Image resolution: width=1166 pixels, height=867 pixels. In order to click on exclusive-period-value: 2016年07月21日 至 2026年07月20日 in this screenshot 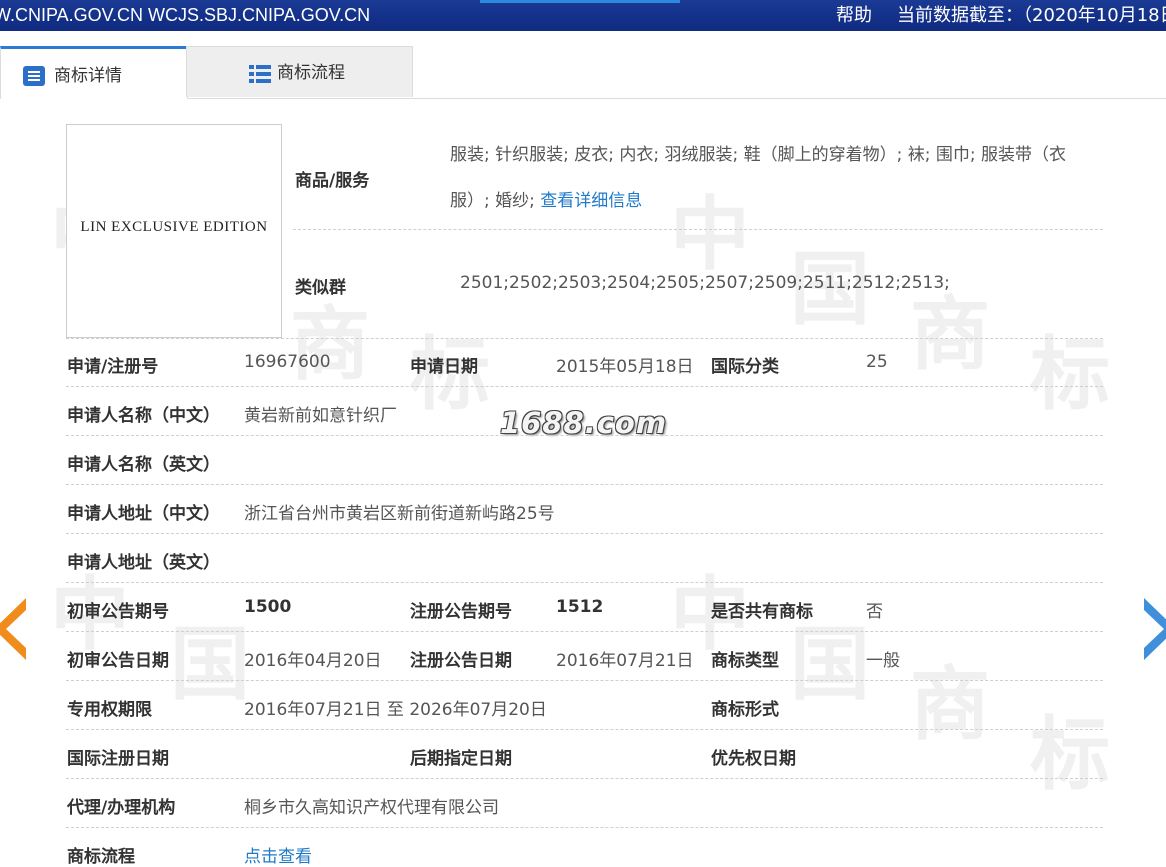, I will do `click(395, 710)`.